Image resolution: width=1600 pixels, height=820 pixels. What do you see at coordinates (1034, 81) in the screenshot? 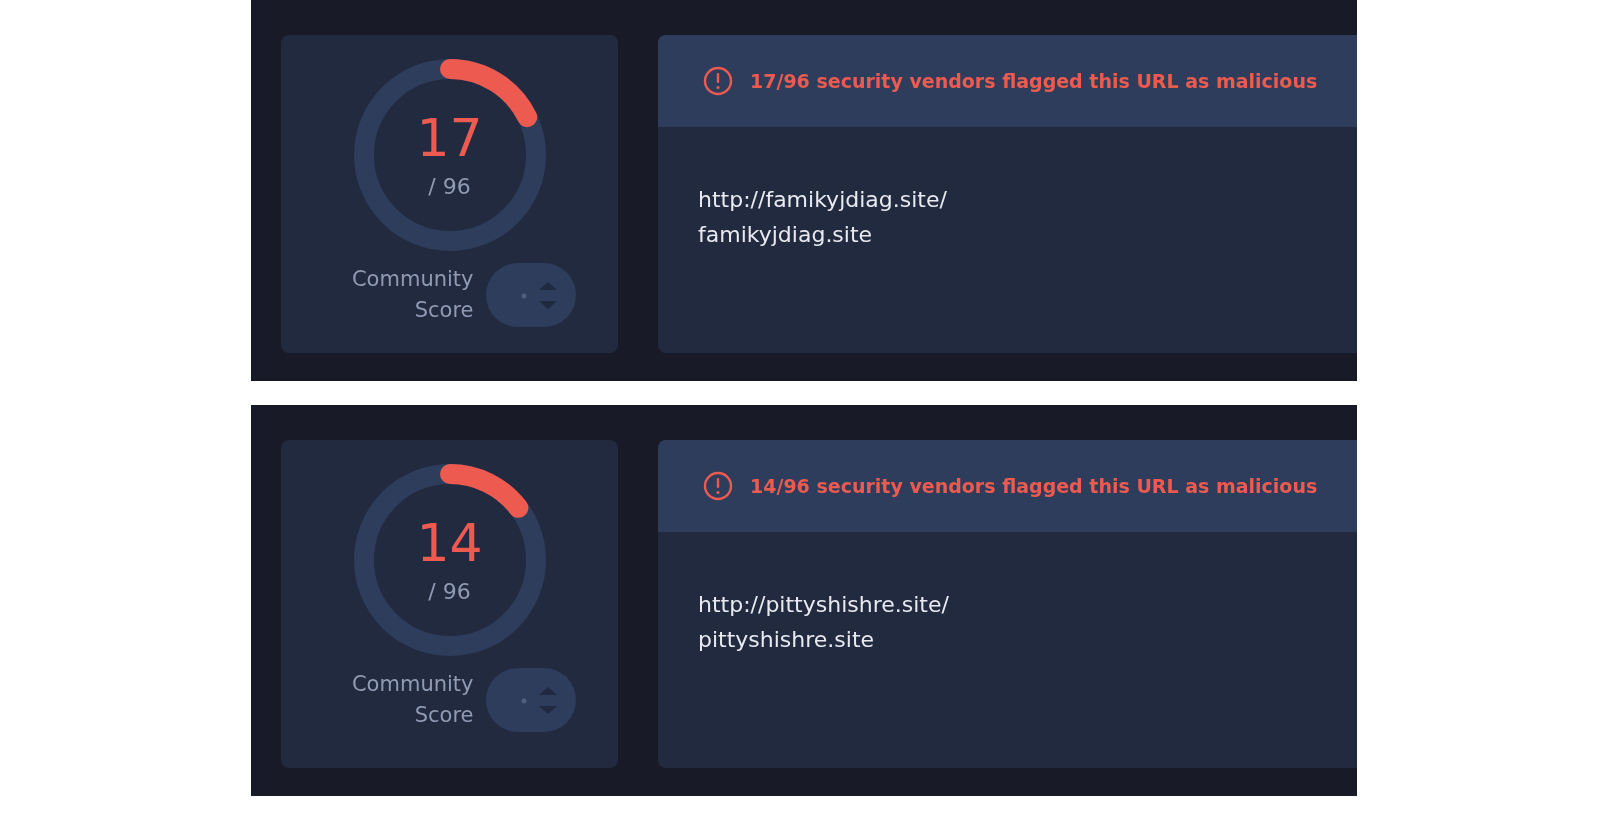
I see `alert-text: 17/96 security vendors flagged this URL as malicious` at bounding box center [1034, 81].